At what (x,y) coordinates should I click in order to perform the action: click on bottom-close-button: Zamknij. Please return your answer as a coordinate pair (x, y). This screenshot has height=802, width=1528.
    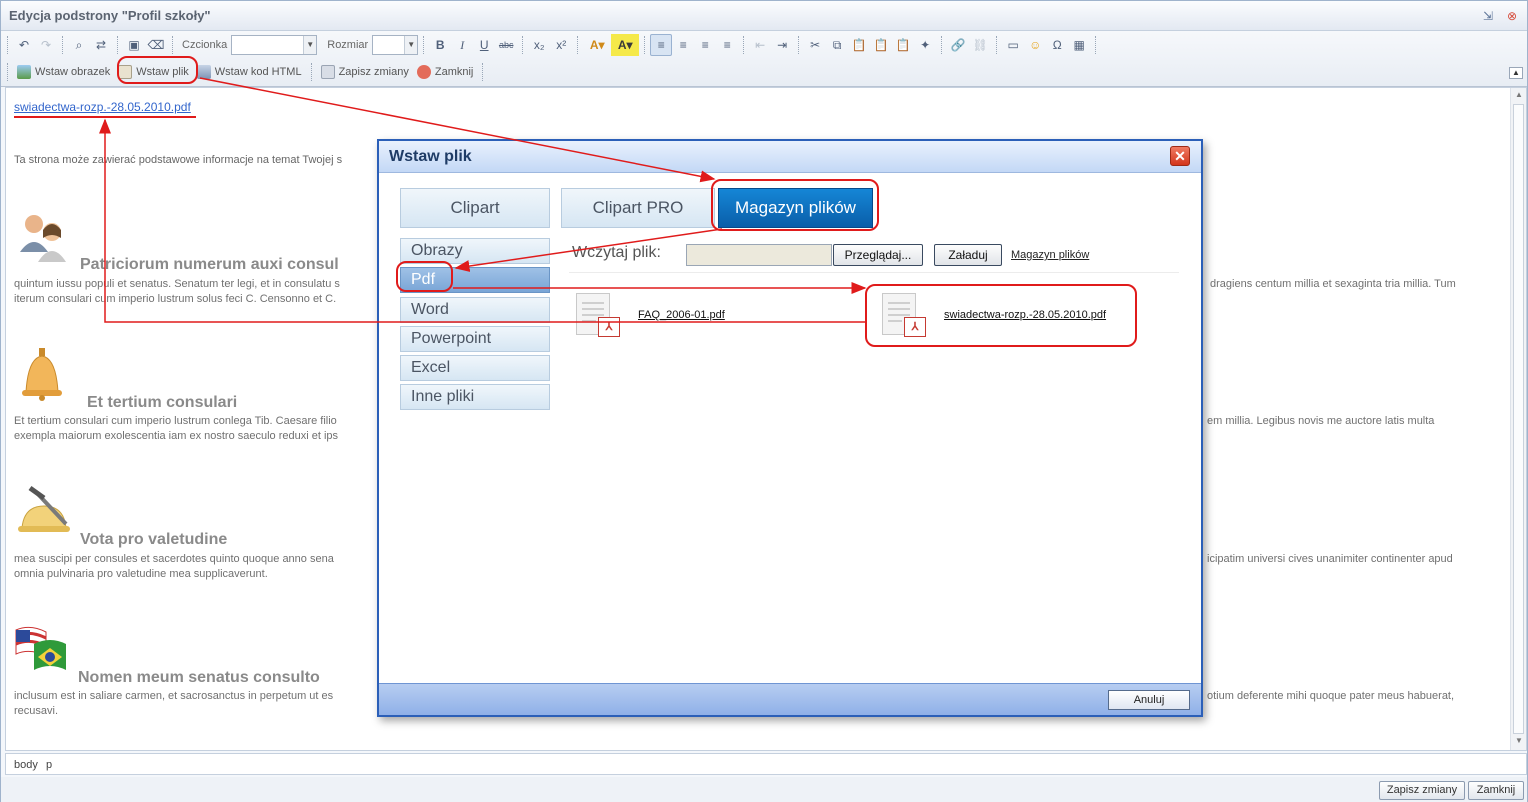
    Looking at the image, I should click on (1496, 790).